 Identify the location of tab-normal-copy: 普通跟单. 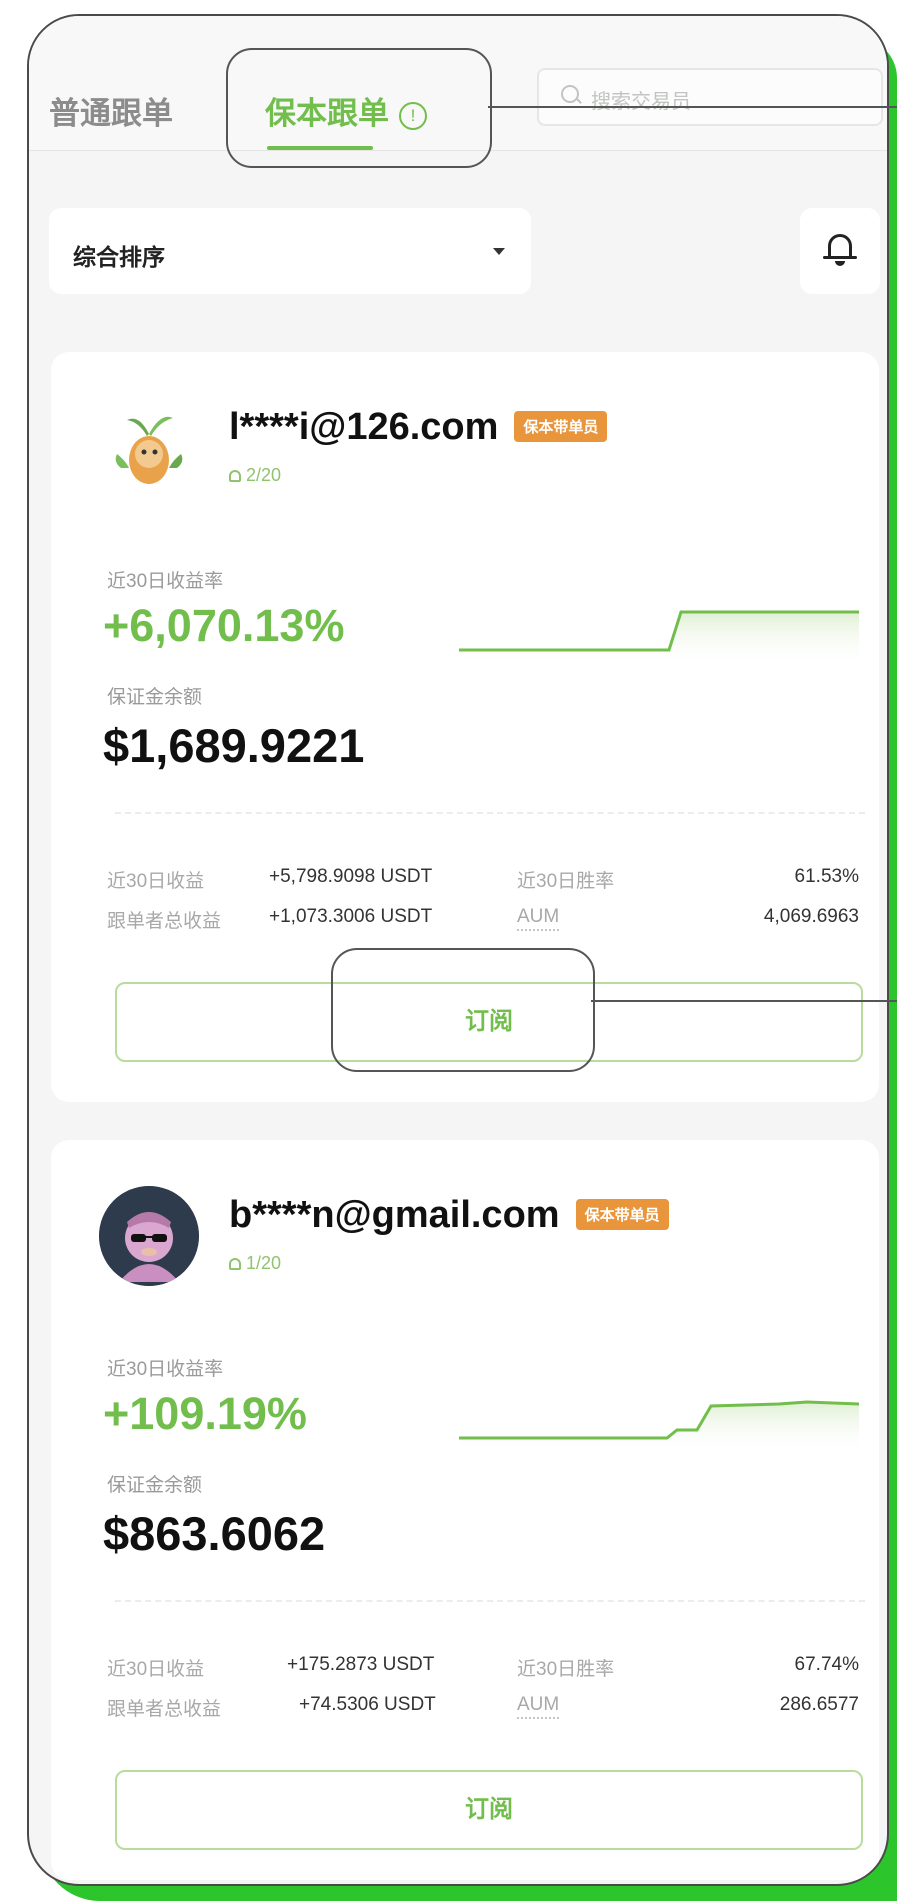
(111, 110).